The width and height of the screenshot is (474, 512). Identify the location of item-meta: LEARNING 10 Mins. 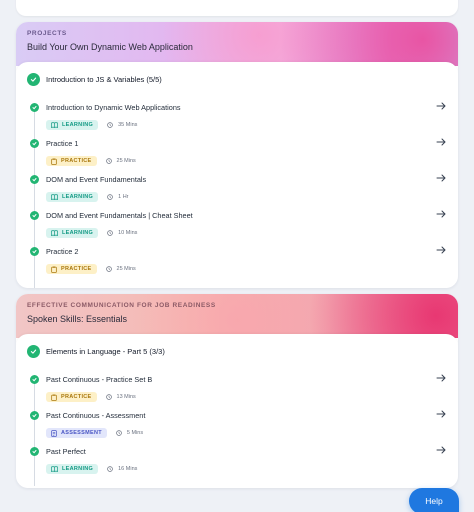
(91, 233).